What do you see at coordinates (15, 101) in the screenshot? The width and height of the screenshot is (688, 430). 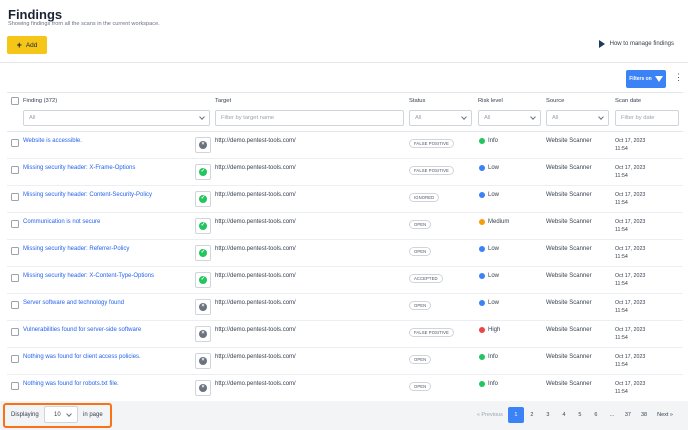 I see `select-all-checkbox` at bounding box center [15, 101].